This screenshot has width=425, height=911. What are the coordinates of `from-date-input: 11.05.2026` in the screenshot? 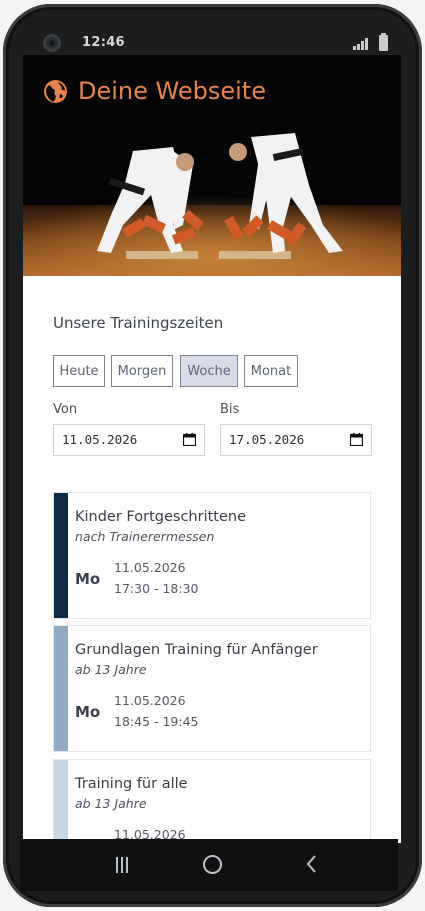 It's located at (129, 440).